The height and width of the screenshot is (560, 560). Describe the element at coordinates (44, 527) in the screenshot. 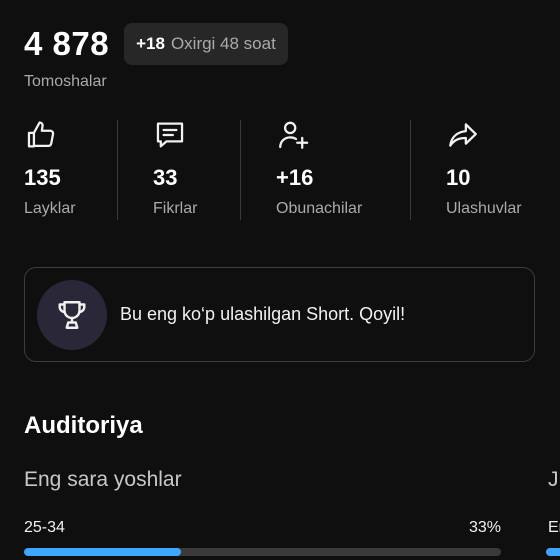

I see `age-range-label: 25-34` at that location.